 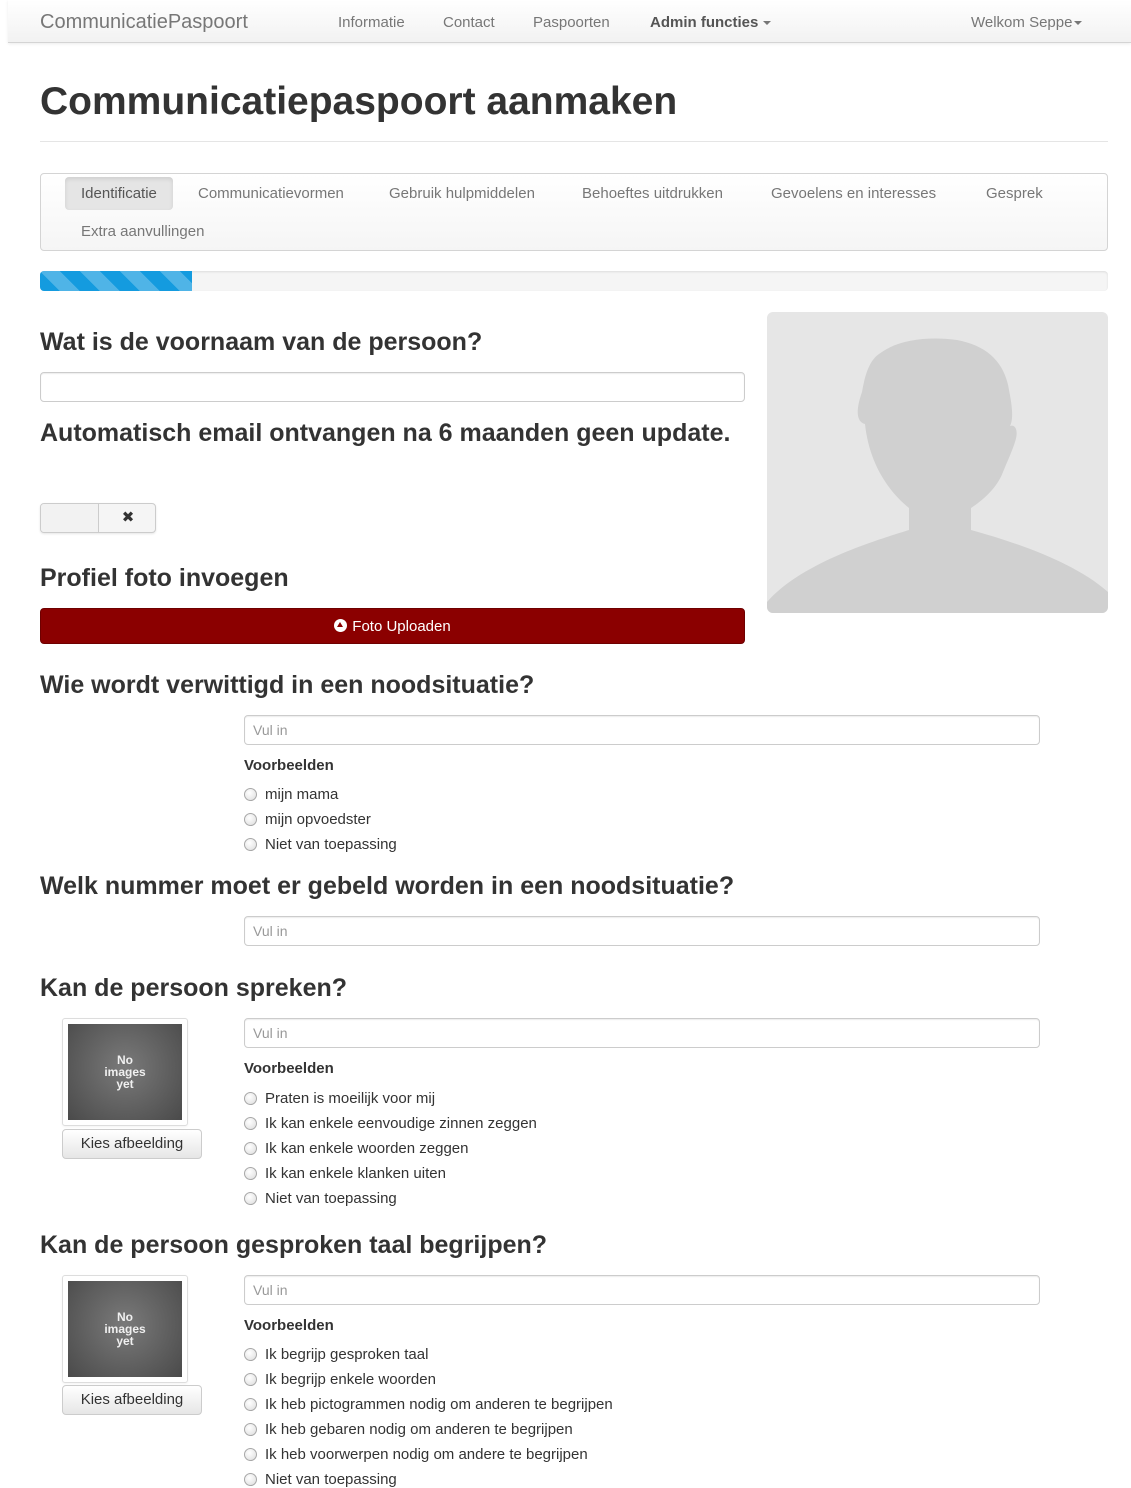 What do you see at coordinates (937, 475) in the screenshot?
I see `person-silhouette-icon` at bounding box center [937, 475].